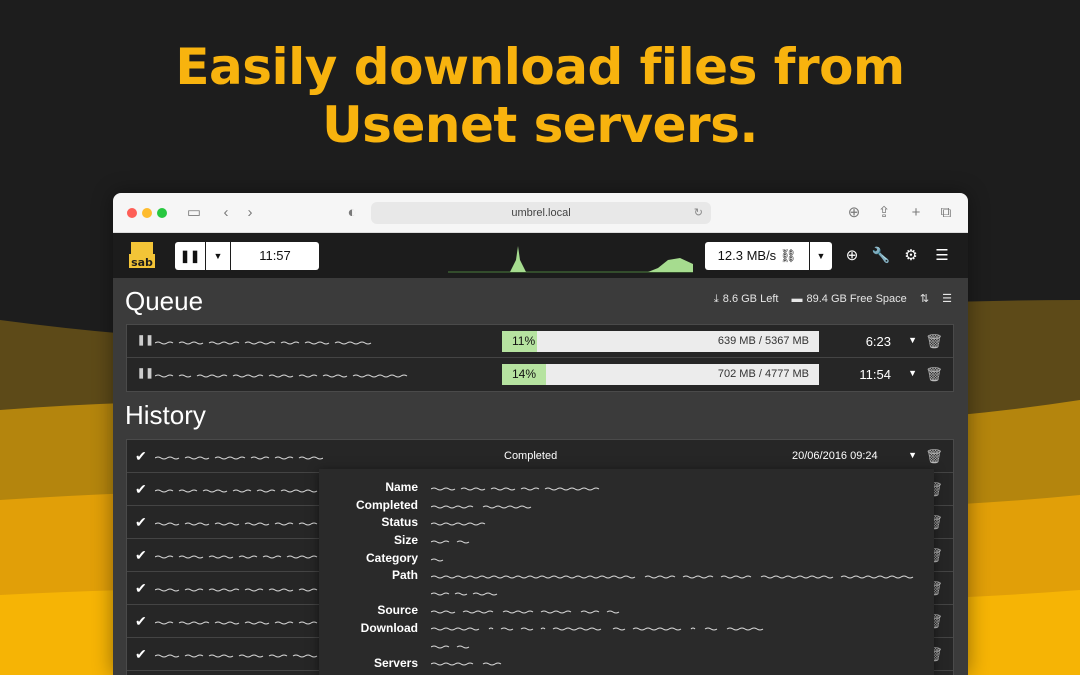 This screenshot has height=675, width=1080. Describe the element at coordinates (540, 67) in the screenshot. I see `headline-line-1: Easily download files from` at that location.